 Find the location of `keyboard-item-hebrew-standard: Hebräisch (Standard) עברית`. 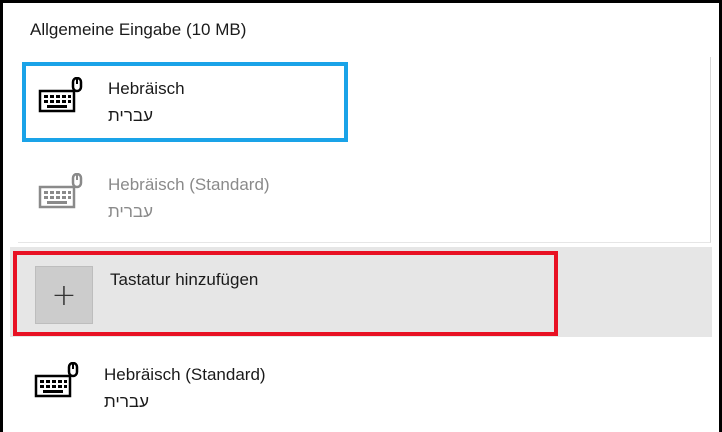

keyboard-item-hebrew-standard: Hebräisch (Standard) עברית is located at coordinates (218, 390).